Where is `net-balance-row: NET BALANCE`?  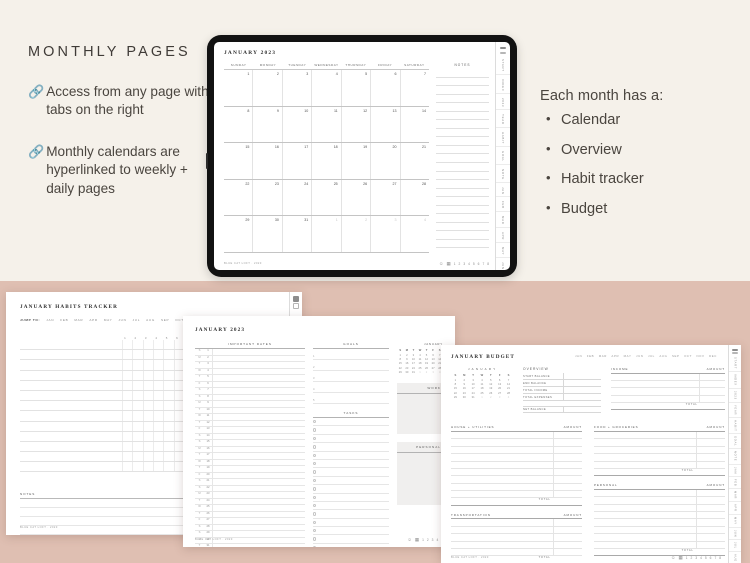 net-balance-row: NET BALANCE is located at coordinates (562, 409).